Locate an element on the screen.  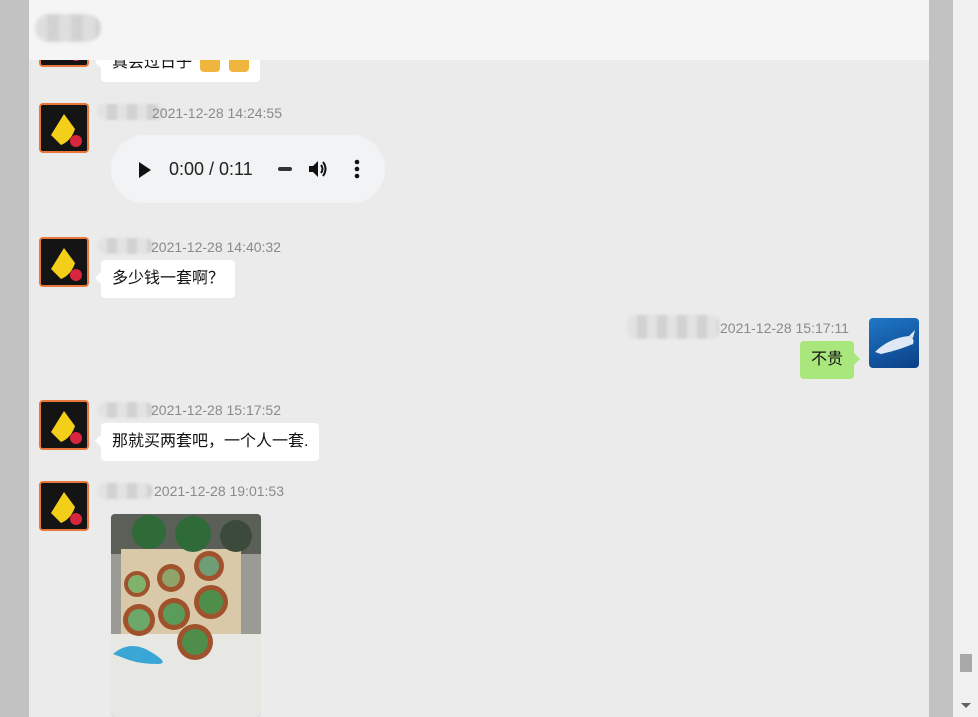
message-bubble-text: 多少钱一套啊？ is located at coordinates (165, 279).